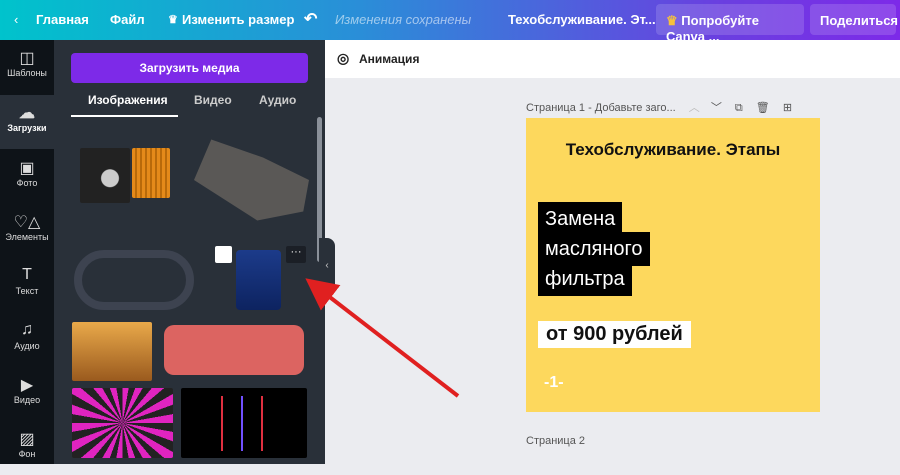 The width and height of the screenshot is (900, 475). Describe the element at coordinates (382, 338) in the screenshot. I see `annotation-arrow` at that location.